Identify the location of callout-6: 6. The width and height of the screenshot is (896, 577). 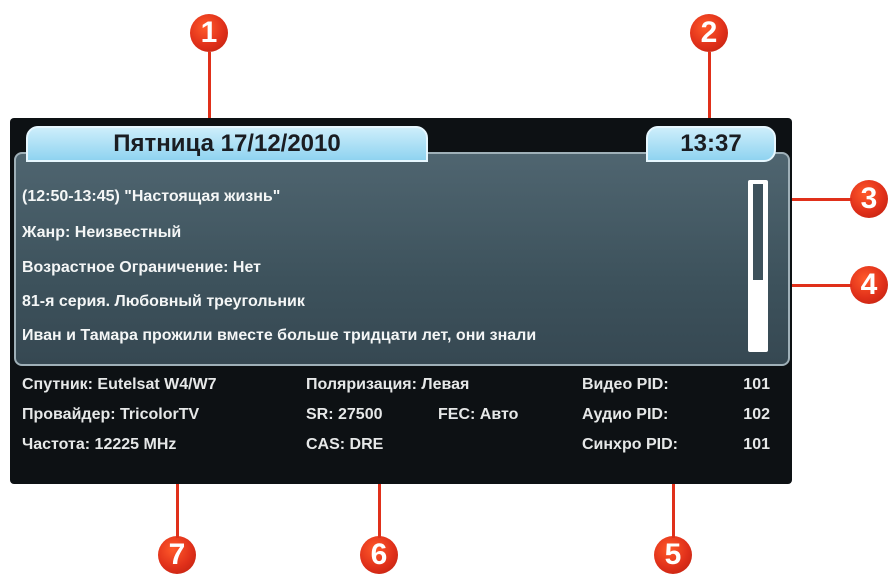
(379, 555).